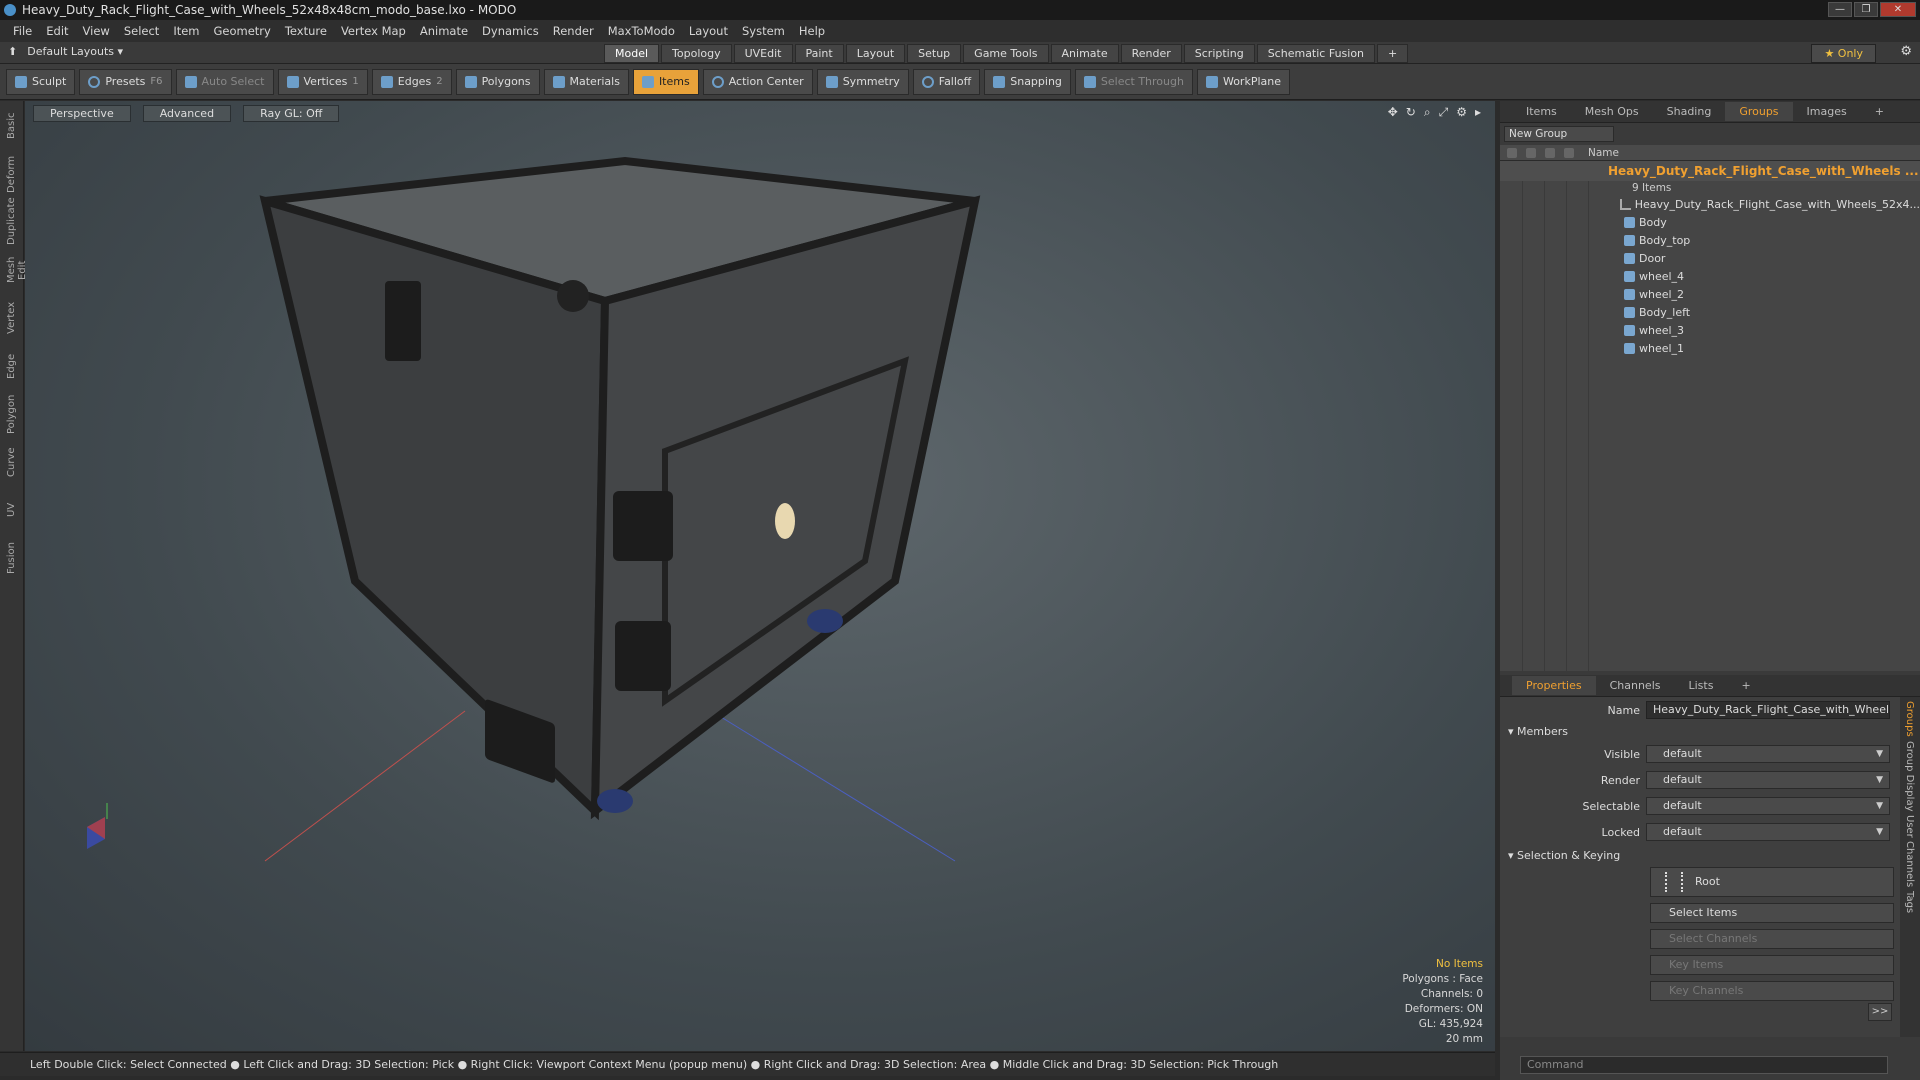  I want to click on falloff-button: Falloff, so click(946, 81).